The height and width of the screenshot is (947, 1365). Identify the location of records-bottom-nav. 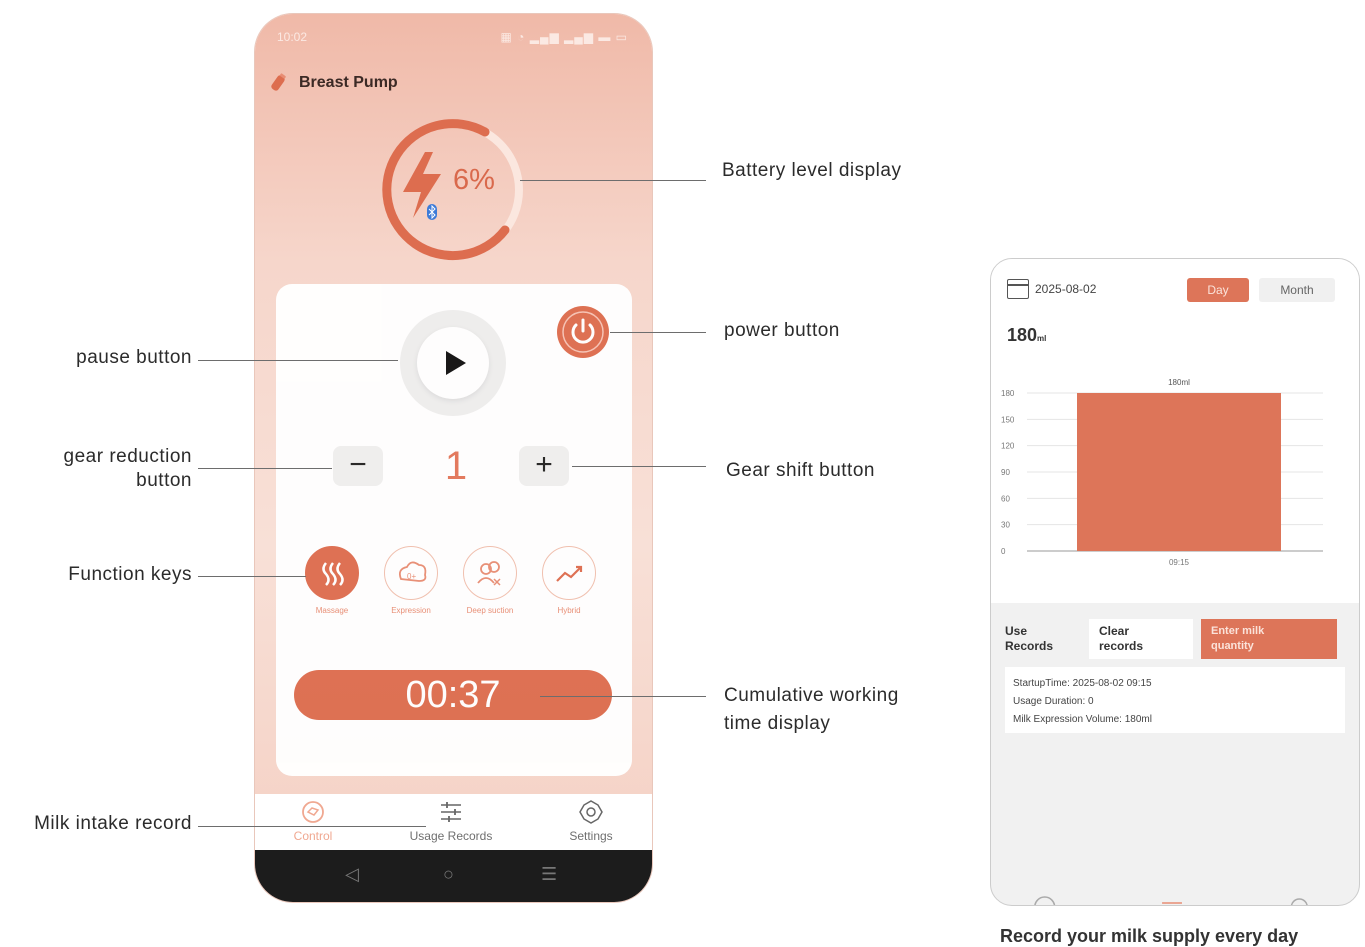
(1171, 900).